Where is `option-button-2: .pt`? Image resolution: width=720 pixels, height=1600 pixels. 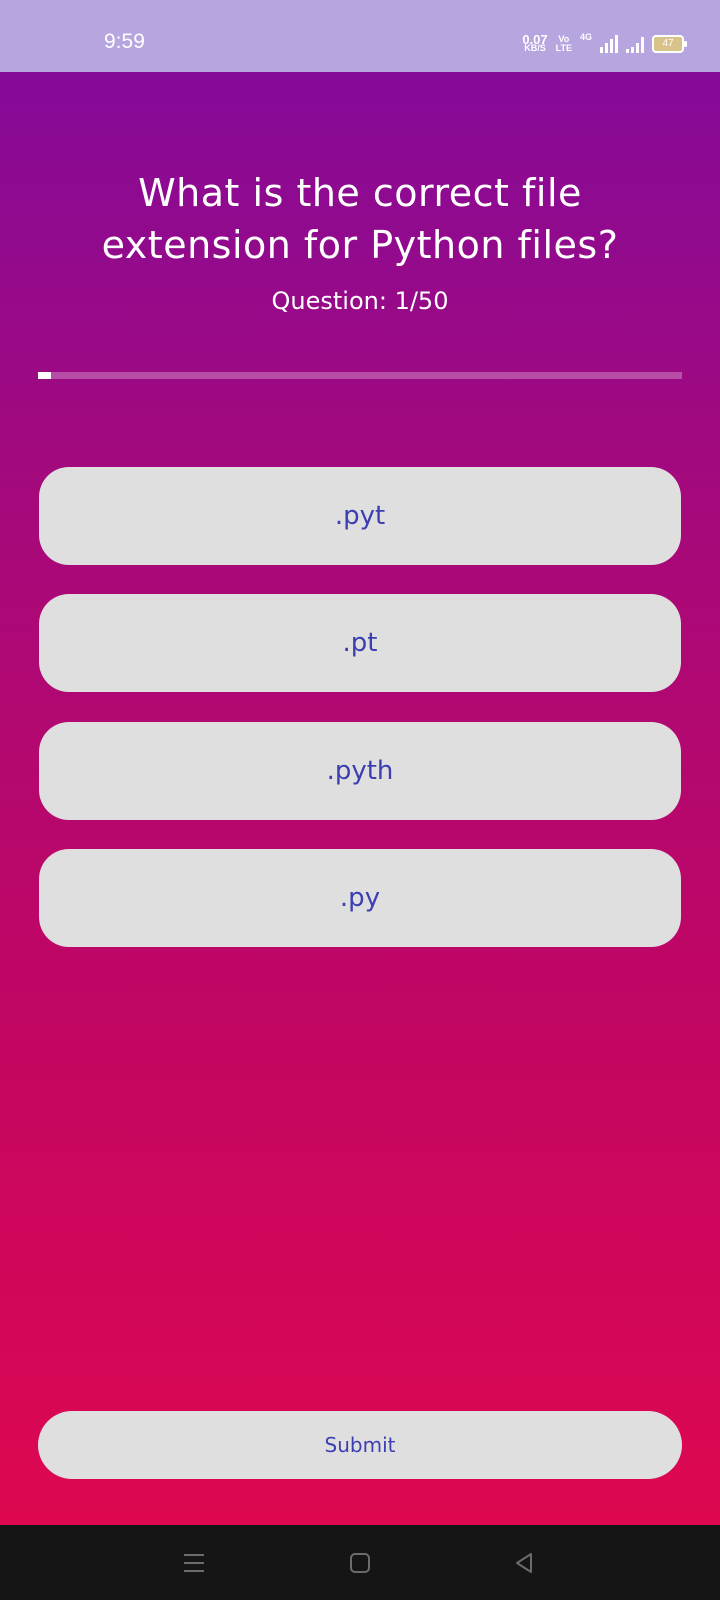
option-button-2: .pt is located at coordinates (360, 643).